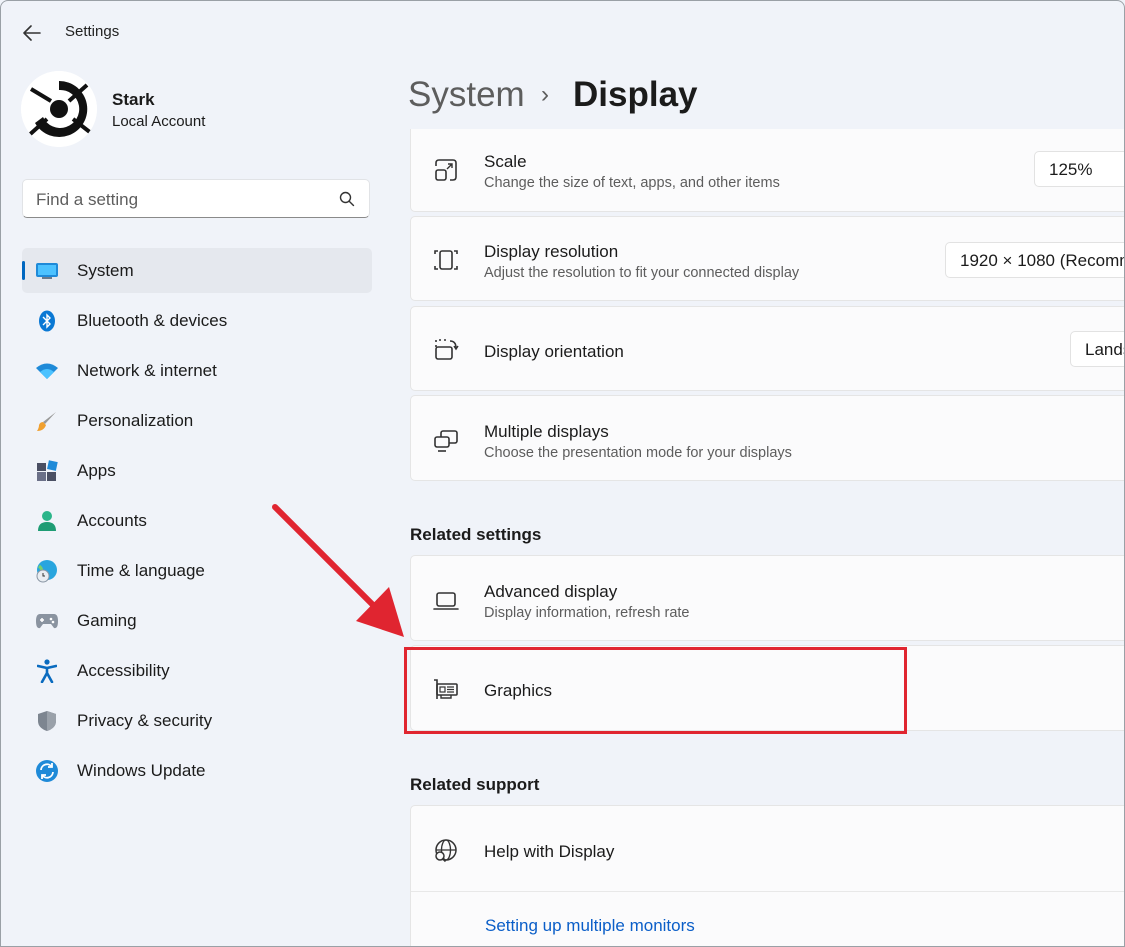 The height and width of the screenshot is (947, 1125). I want to click on scale-icon, so click(446, 170).